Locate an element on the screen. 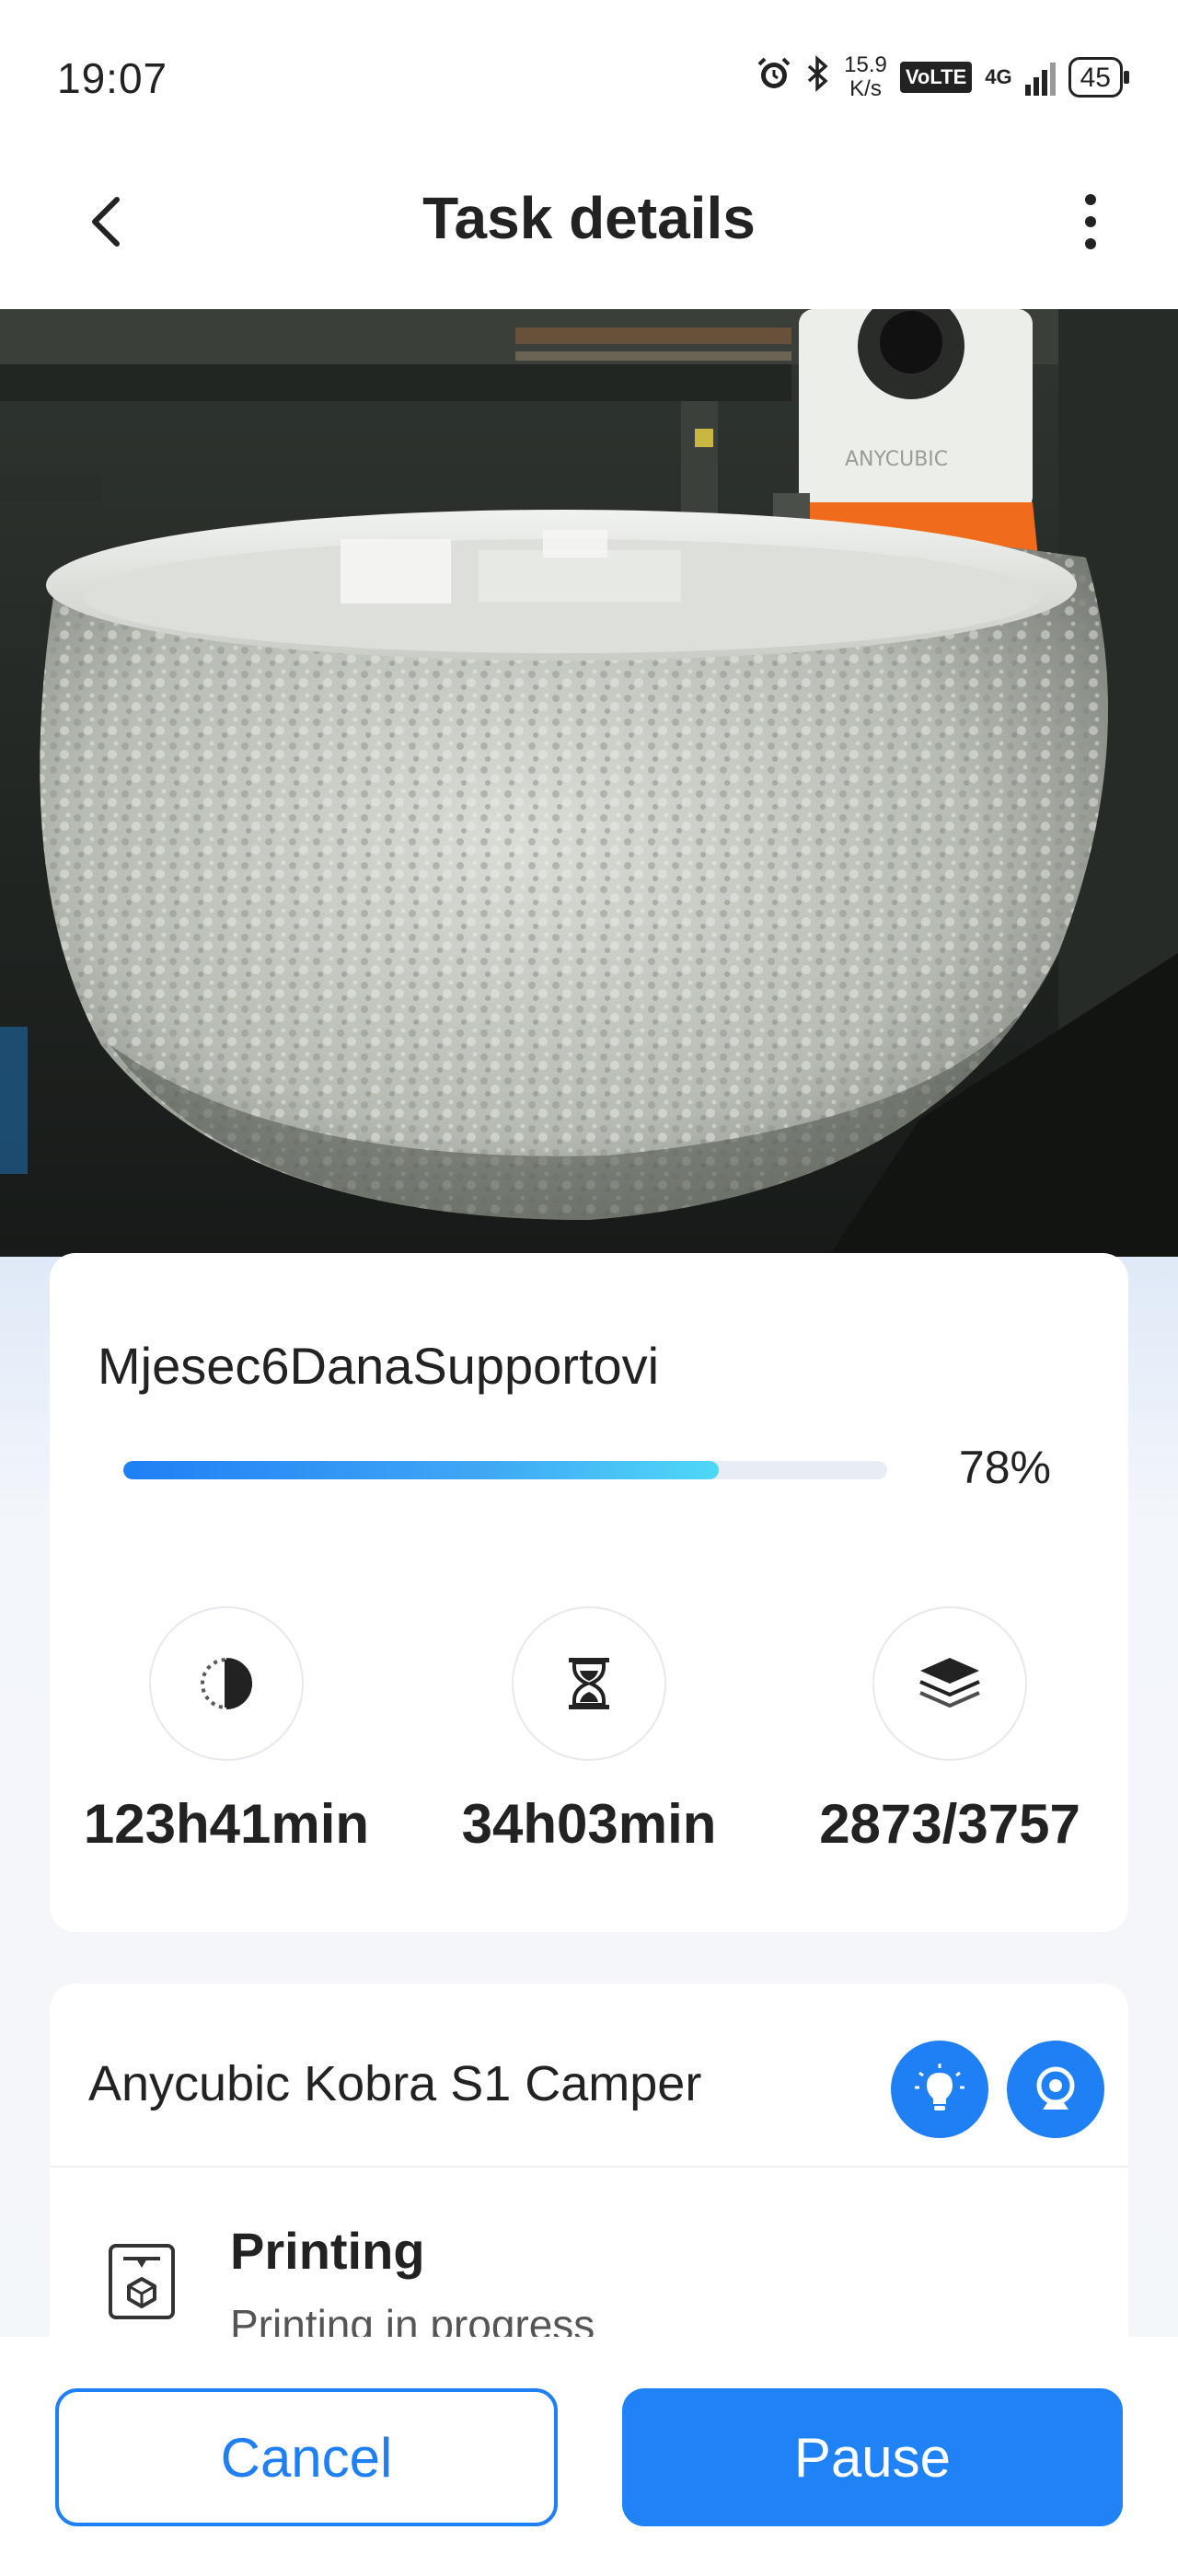 Image resolution: width=1178 pixels, height=2576 pixels. alarm-icon is located at coordinates (774, 77).